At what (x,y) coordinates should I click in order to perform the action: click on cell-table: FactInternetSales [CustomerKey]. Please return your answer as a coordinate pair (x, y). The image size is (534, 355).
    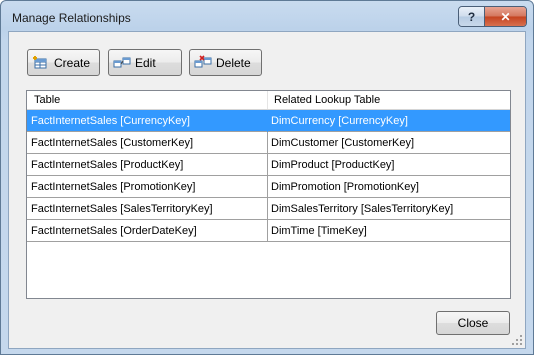
    Looking at the image, I should click on (112, 143).